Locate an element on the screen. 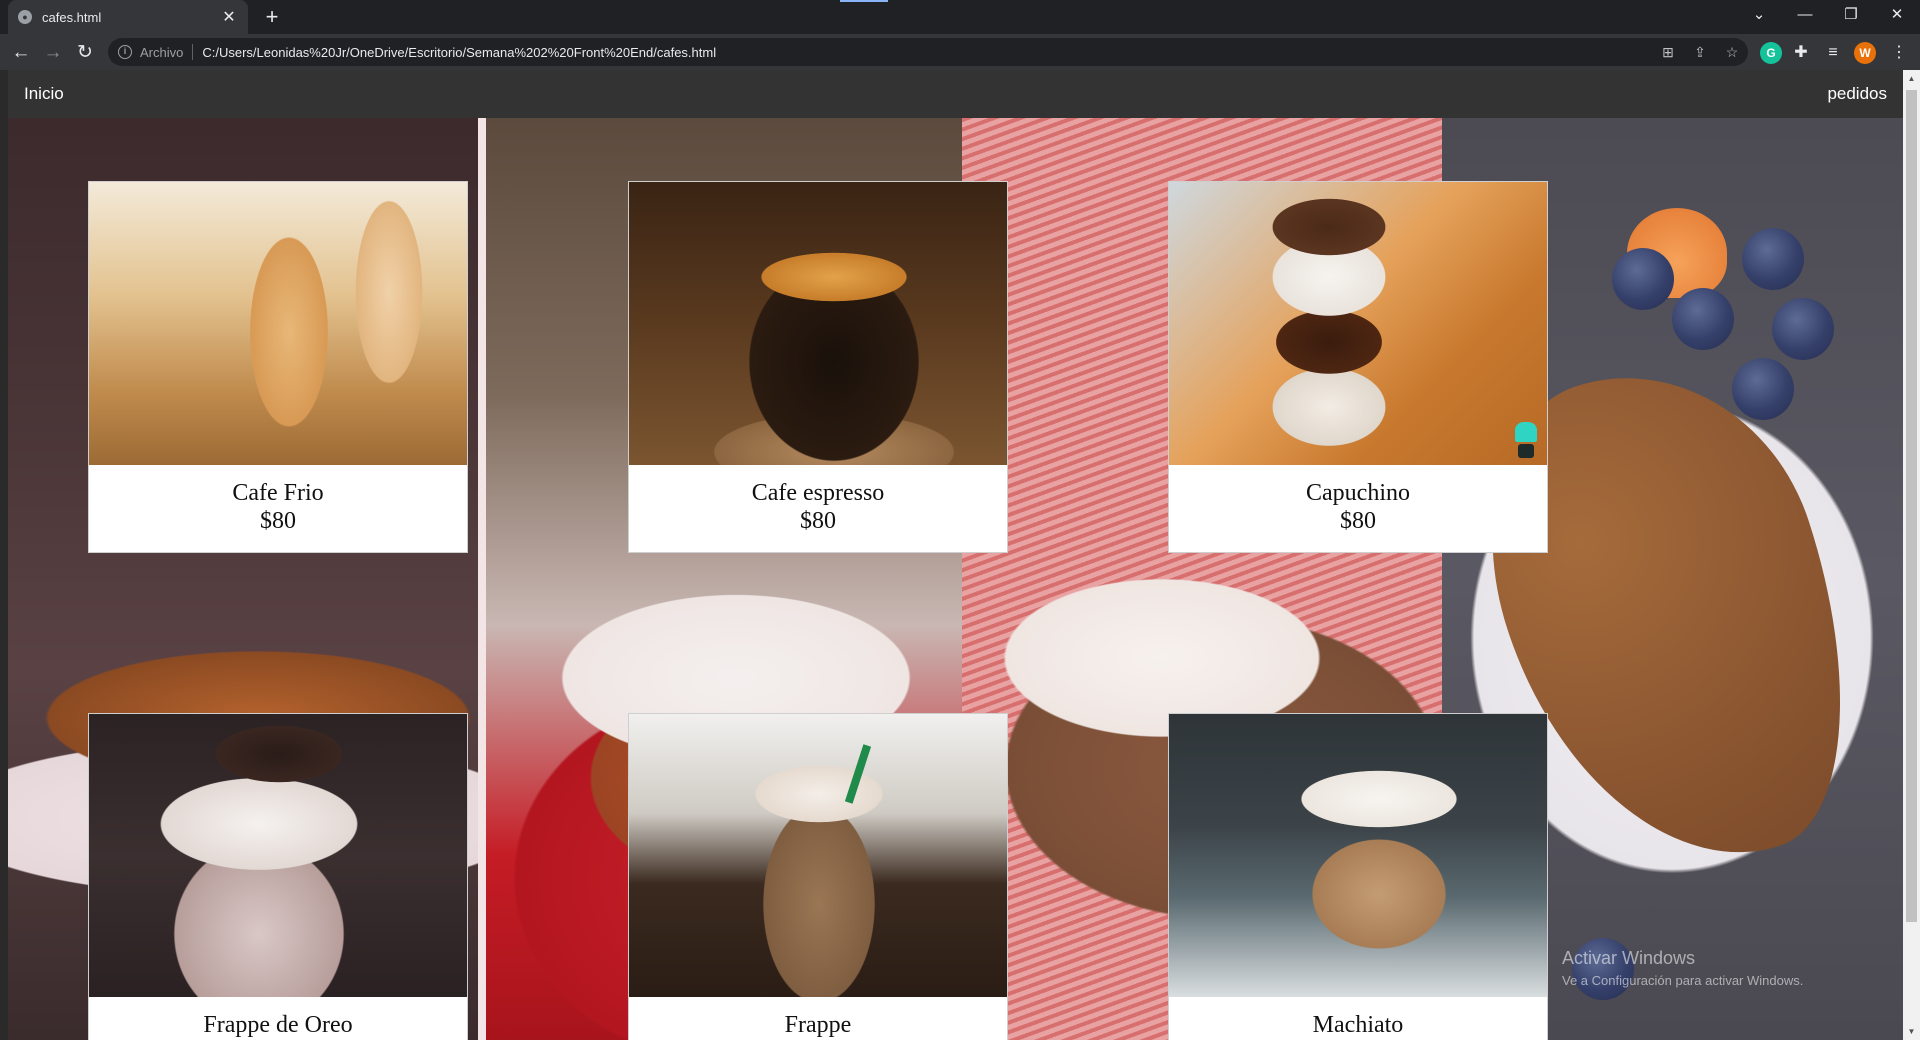  product-caption: Frappe is located at coordinates (818, 1018).